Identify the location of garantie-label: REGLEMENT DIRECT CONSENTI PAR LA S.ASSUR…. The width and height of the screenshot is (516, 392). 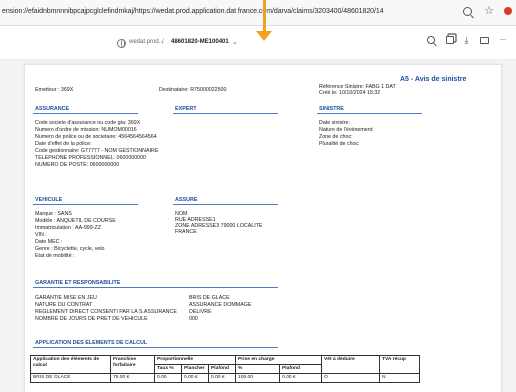
(106, 312).